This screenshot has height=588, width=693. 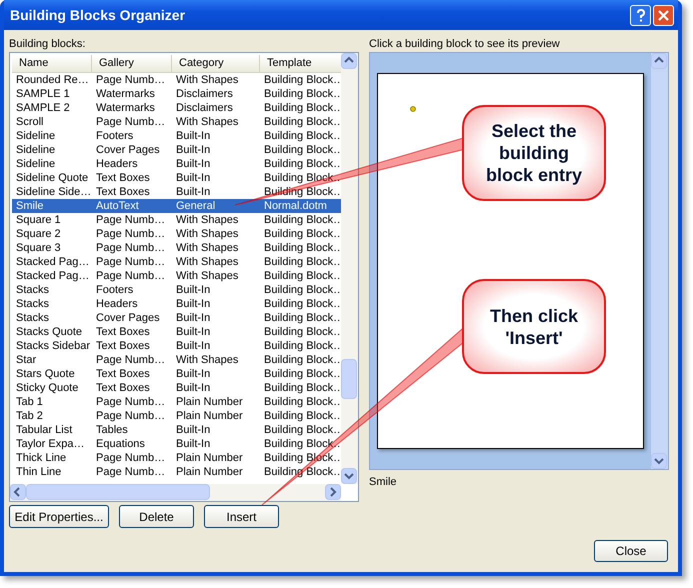 I want to click on table-cell-text: Stacks, so click(x=32, y=318).